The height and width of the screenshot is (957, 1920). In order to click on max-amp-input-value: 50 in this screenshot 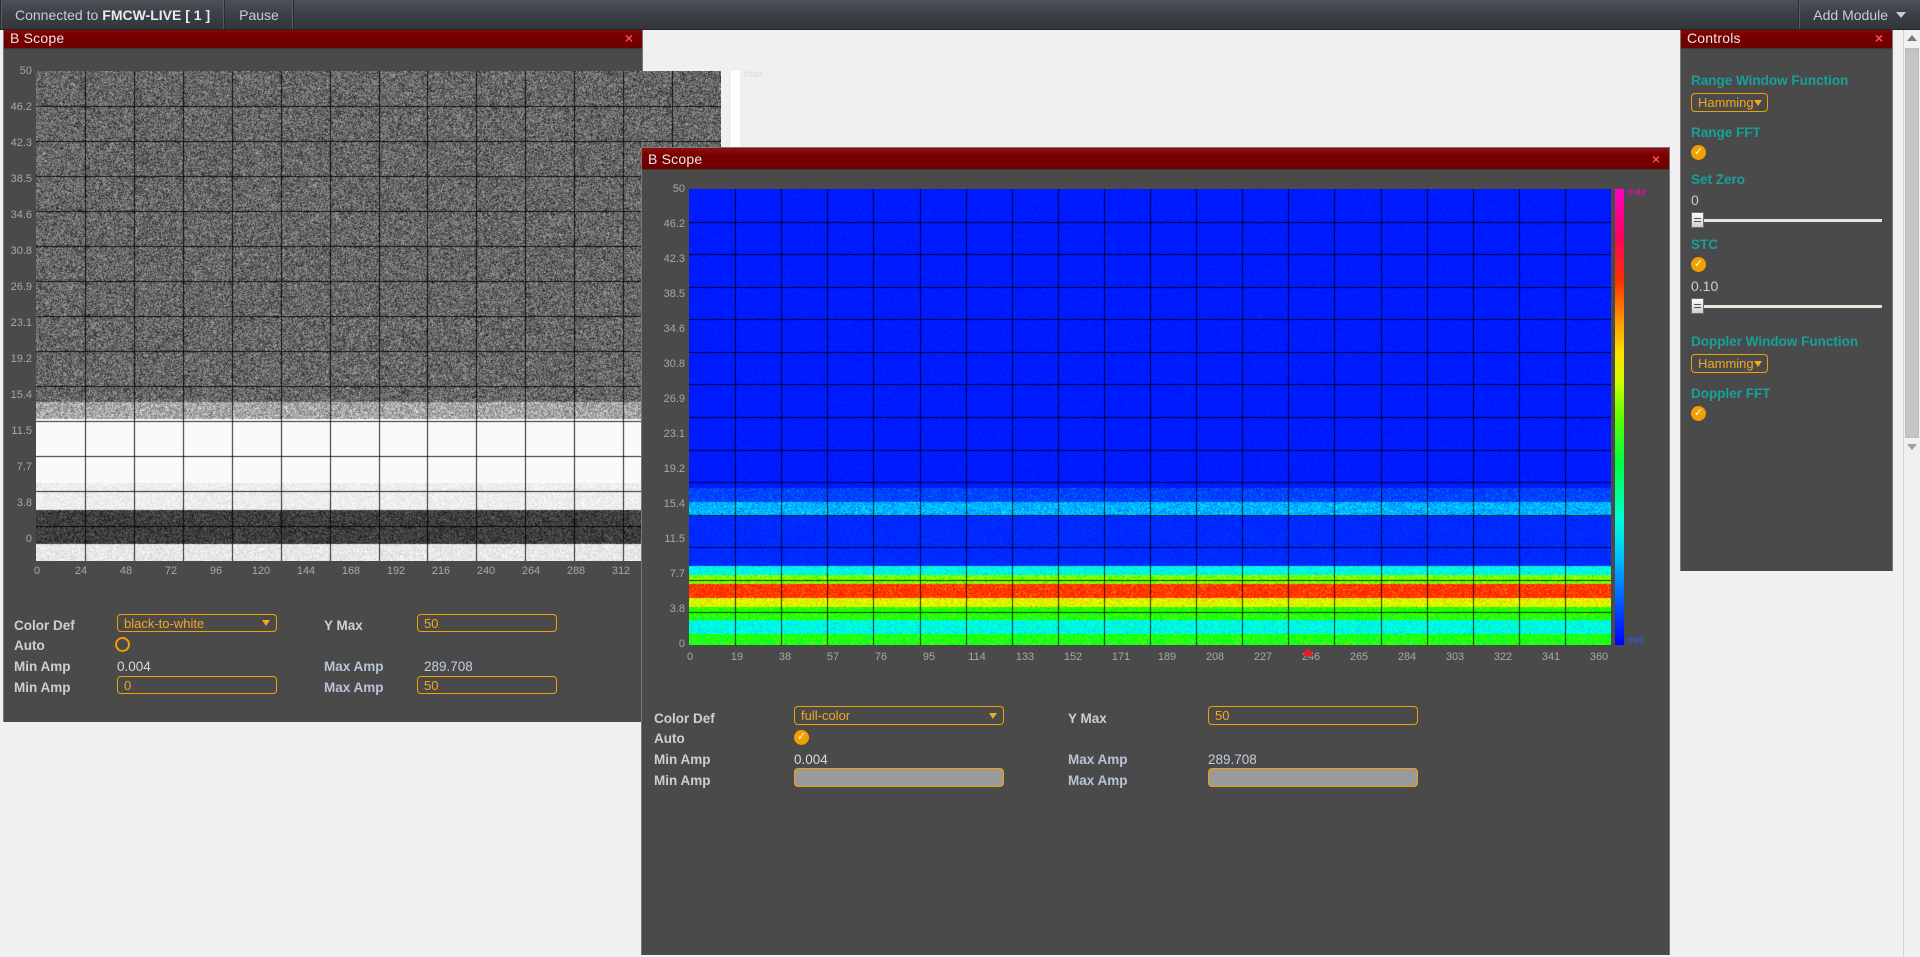, I will do `click(431, 685)`.